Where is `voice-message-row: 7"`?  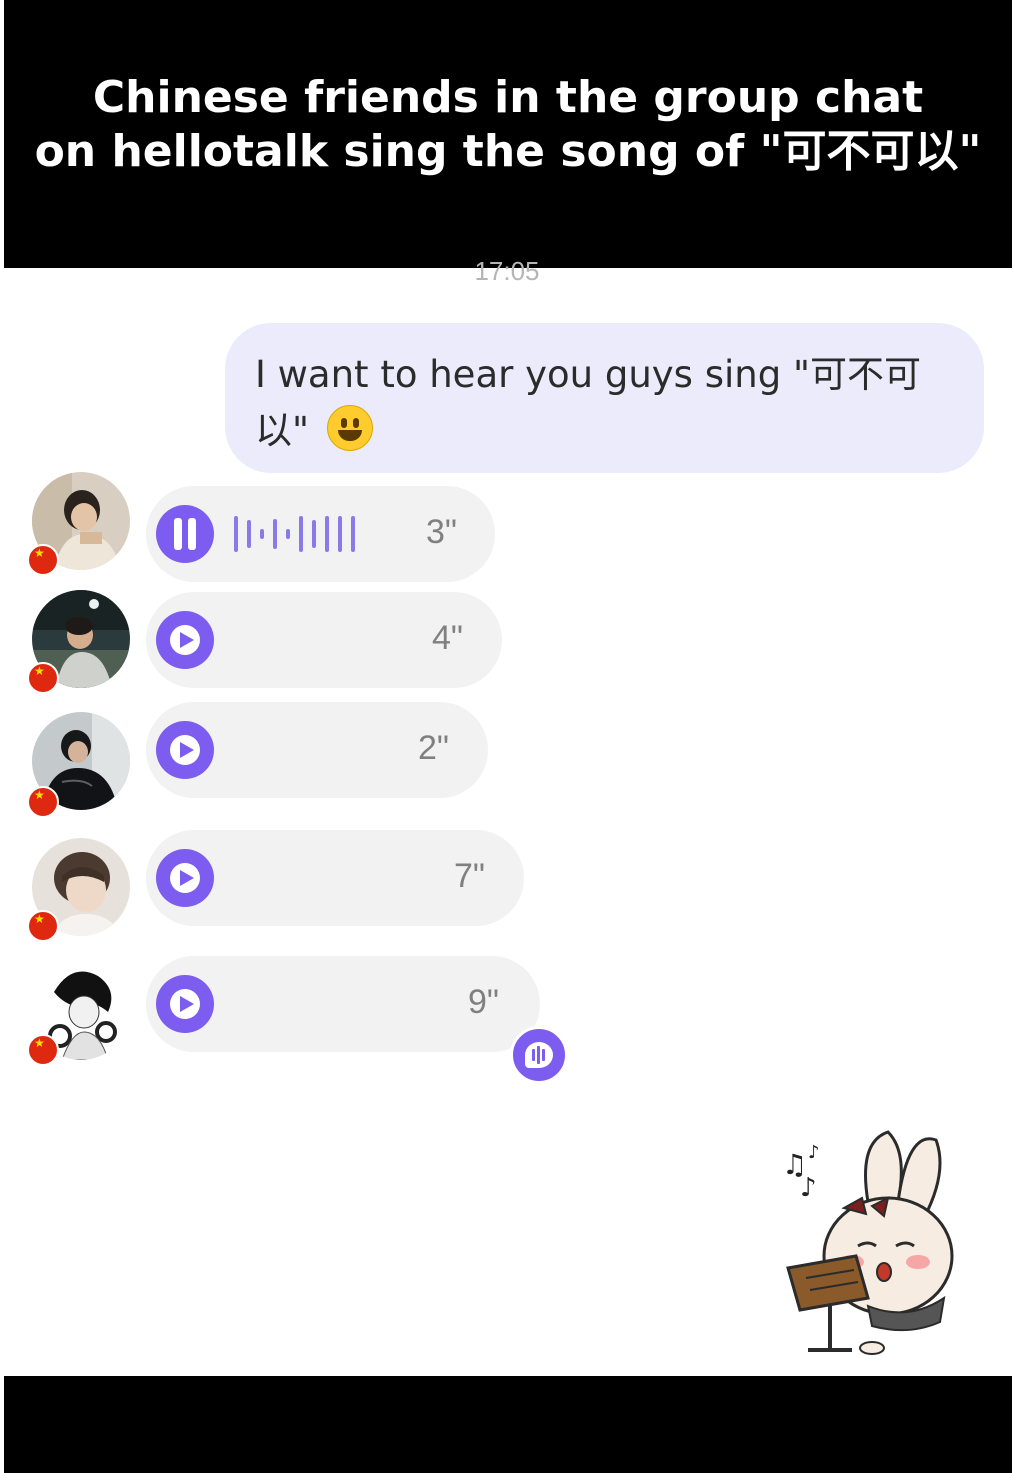 voice-message-row: 7" is located at coordinates (507, 886).